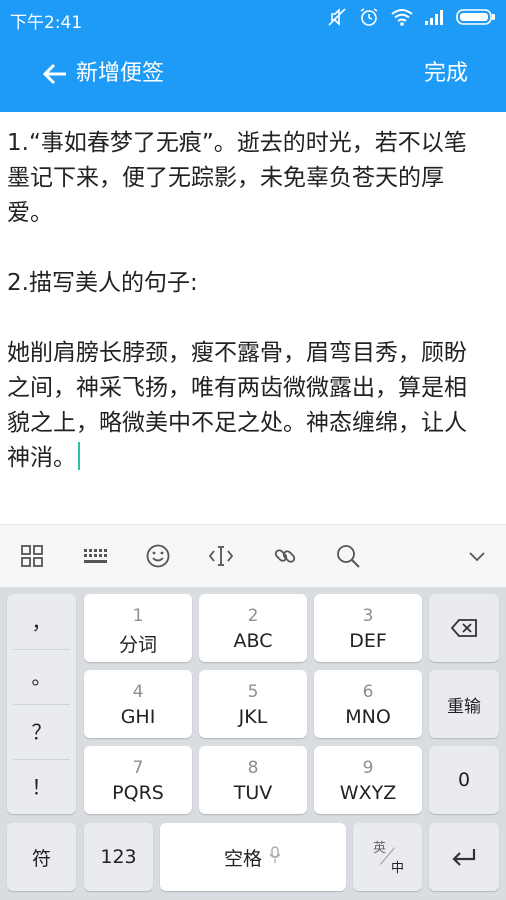 The width and height of the screenshot is (506, 900). What do you see at coordinates (138, 704) in the screenshot?
I see `key-4-ghi: 4 GHI` at bounding box center [138, 704].